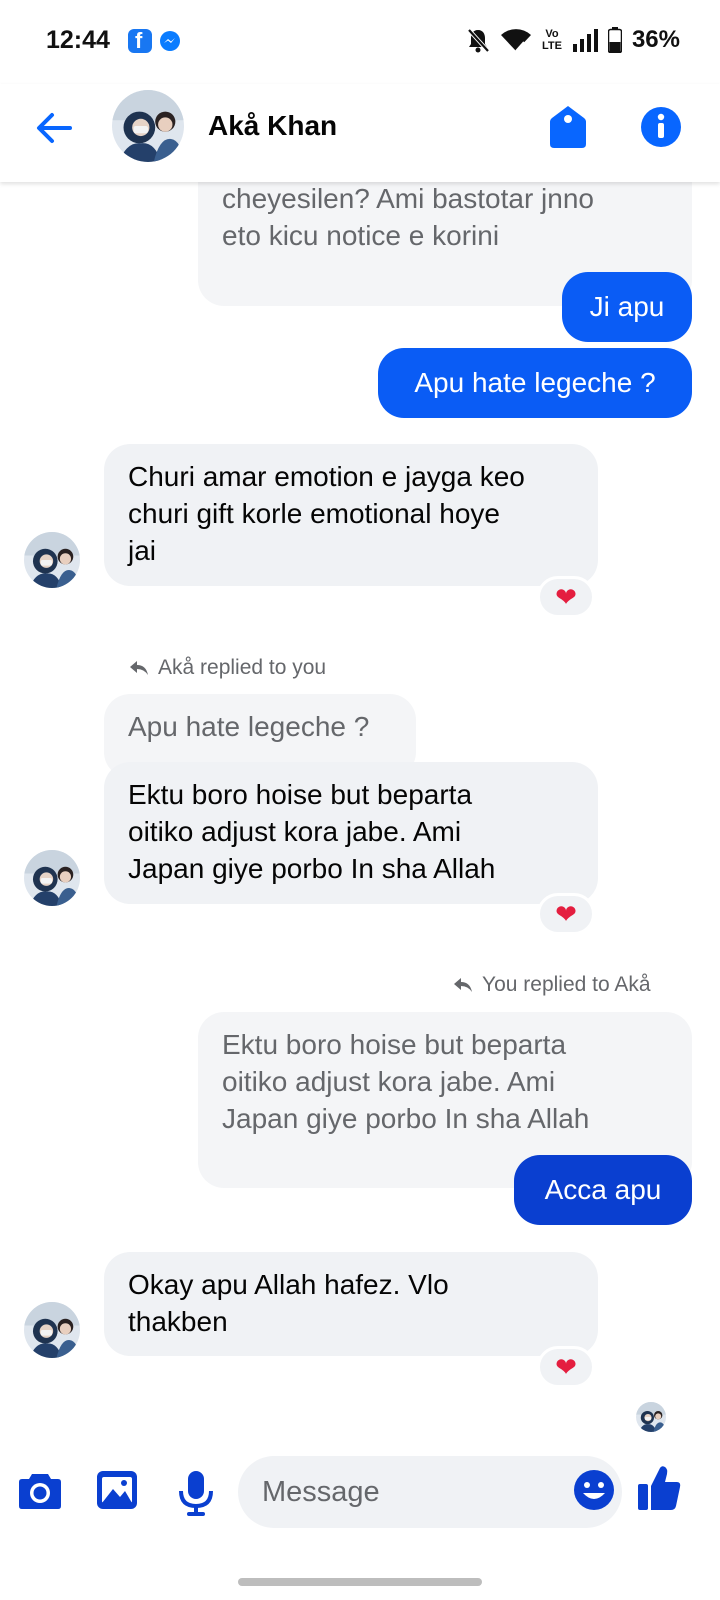  Describe the element at coordinates (351, 1304) in the screenshot. I see `incoming-message: Okay apu Allah hafez. Vlo thakben` at that location.